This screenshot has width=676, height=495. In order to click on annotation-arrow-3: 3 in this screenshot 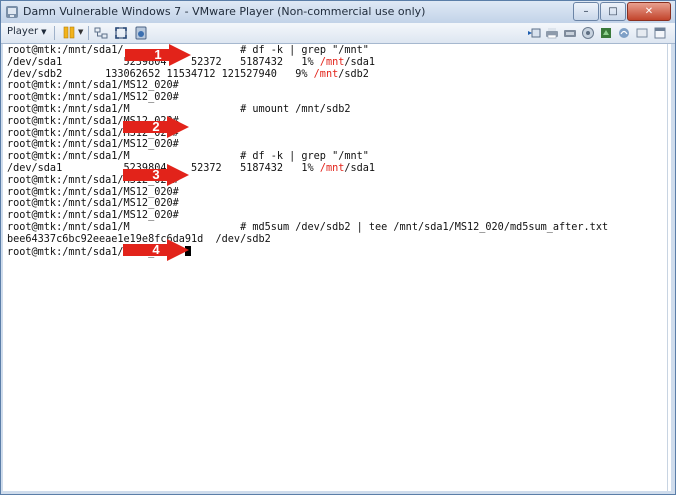, I will do `click(156, 175)`.